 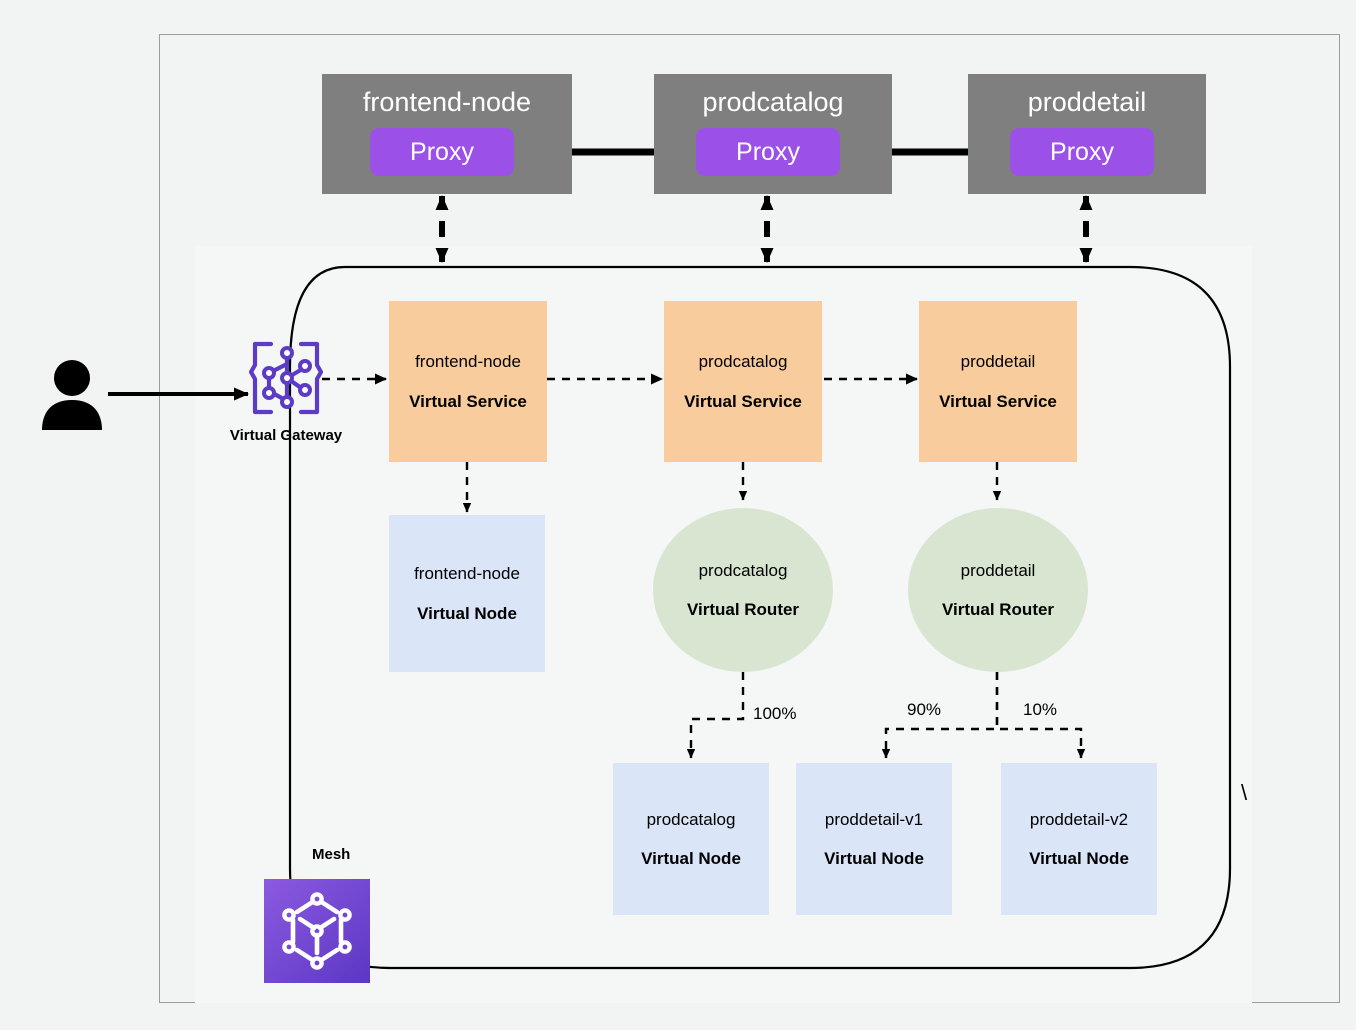 What do you see at coordinates (1244, 792) in the screenshot?
I see `stray-backslash-glyph: \` at bounding box center [1244, 792].